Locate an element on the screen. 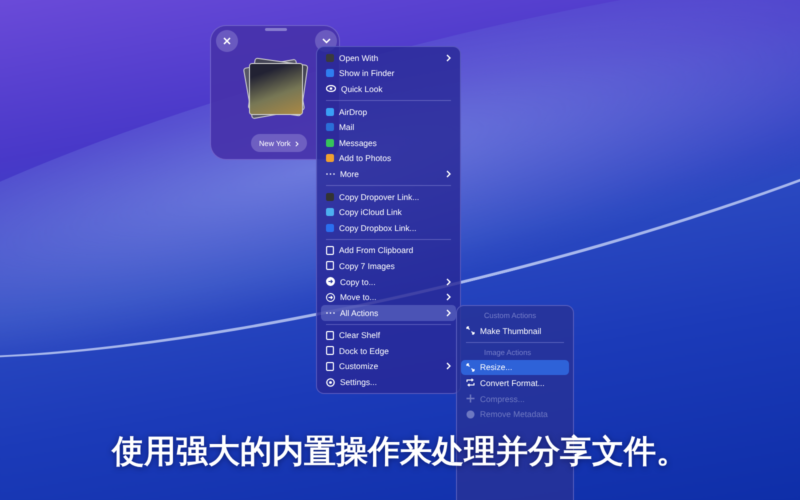 The image size is (800, 500). eye-icon is located at coordinates (331, 88).